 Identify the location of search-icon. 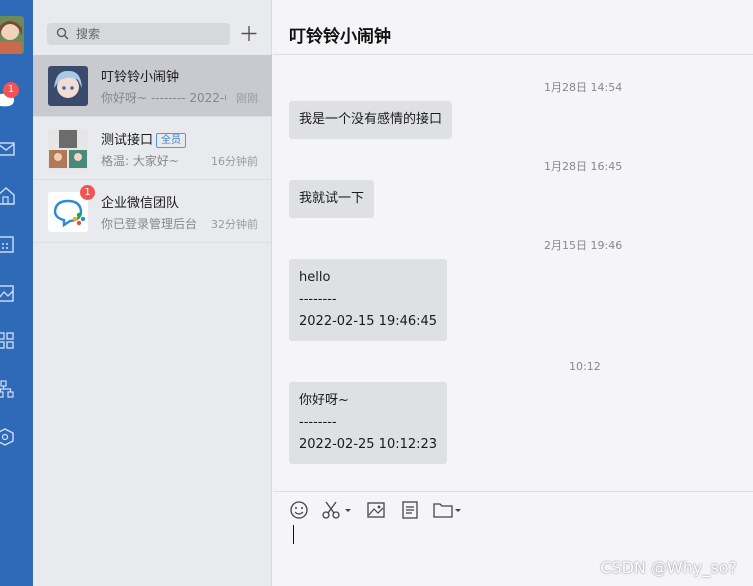
(62, 33).